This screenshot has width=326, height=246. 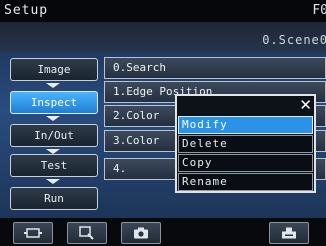 I want to click on scene-label: 0.Scene0, so click(x=294, y=40).